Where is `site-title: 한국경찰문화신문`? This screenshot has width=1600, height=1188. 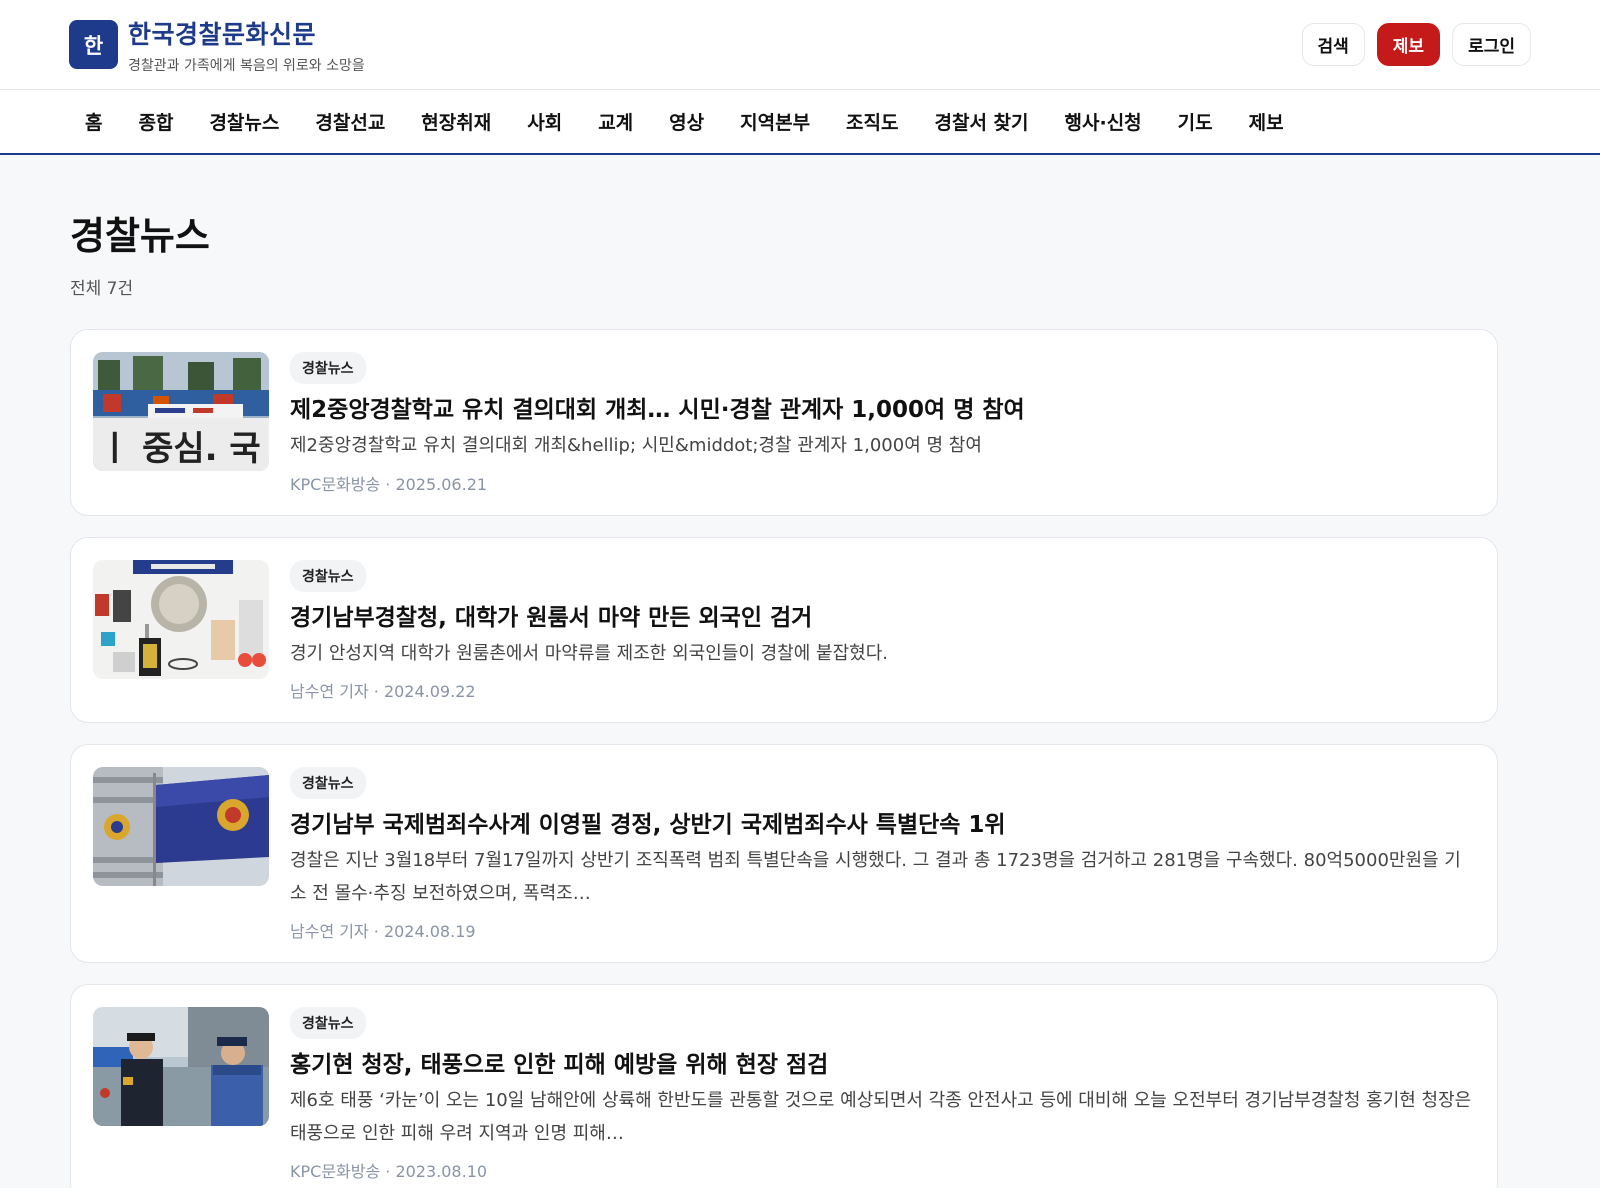
site-title: 한국경찰문화신문 is located at coordinates (246, 33).